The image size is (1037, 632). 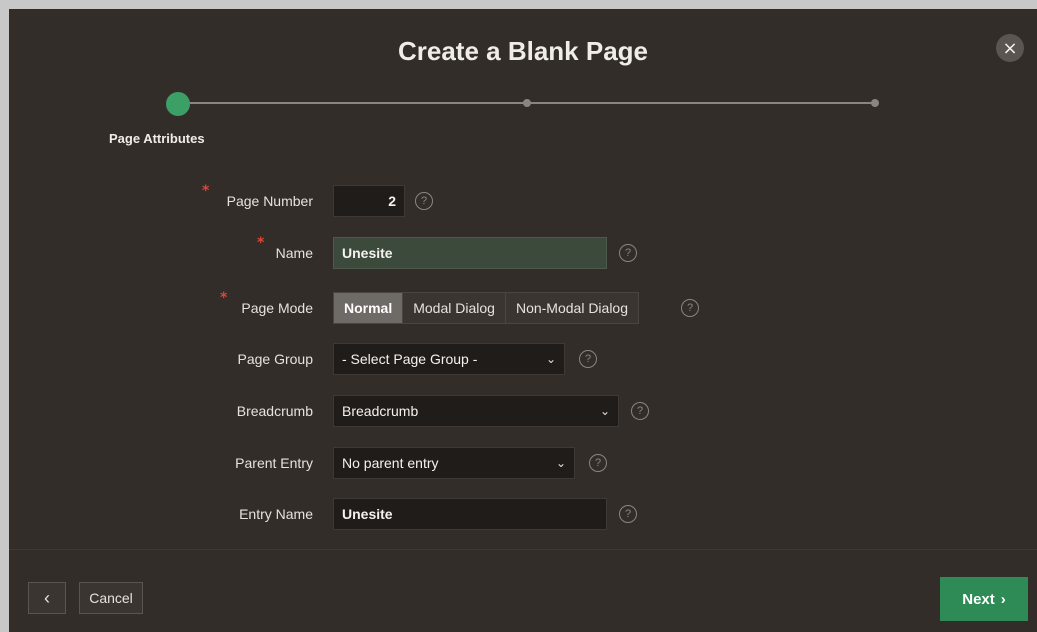 I want to click on dialog-title: Create a Blank Page, so click(x=522, y=51).